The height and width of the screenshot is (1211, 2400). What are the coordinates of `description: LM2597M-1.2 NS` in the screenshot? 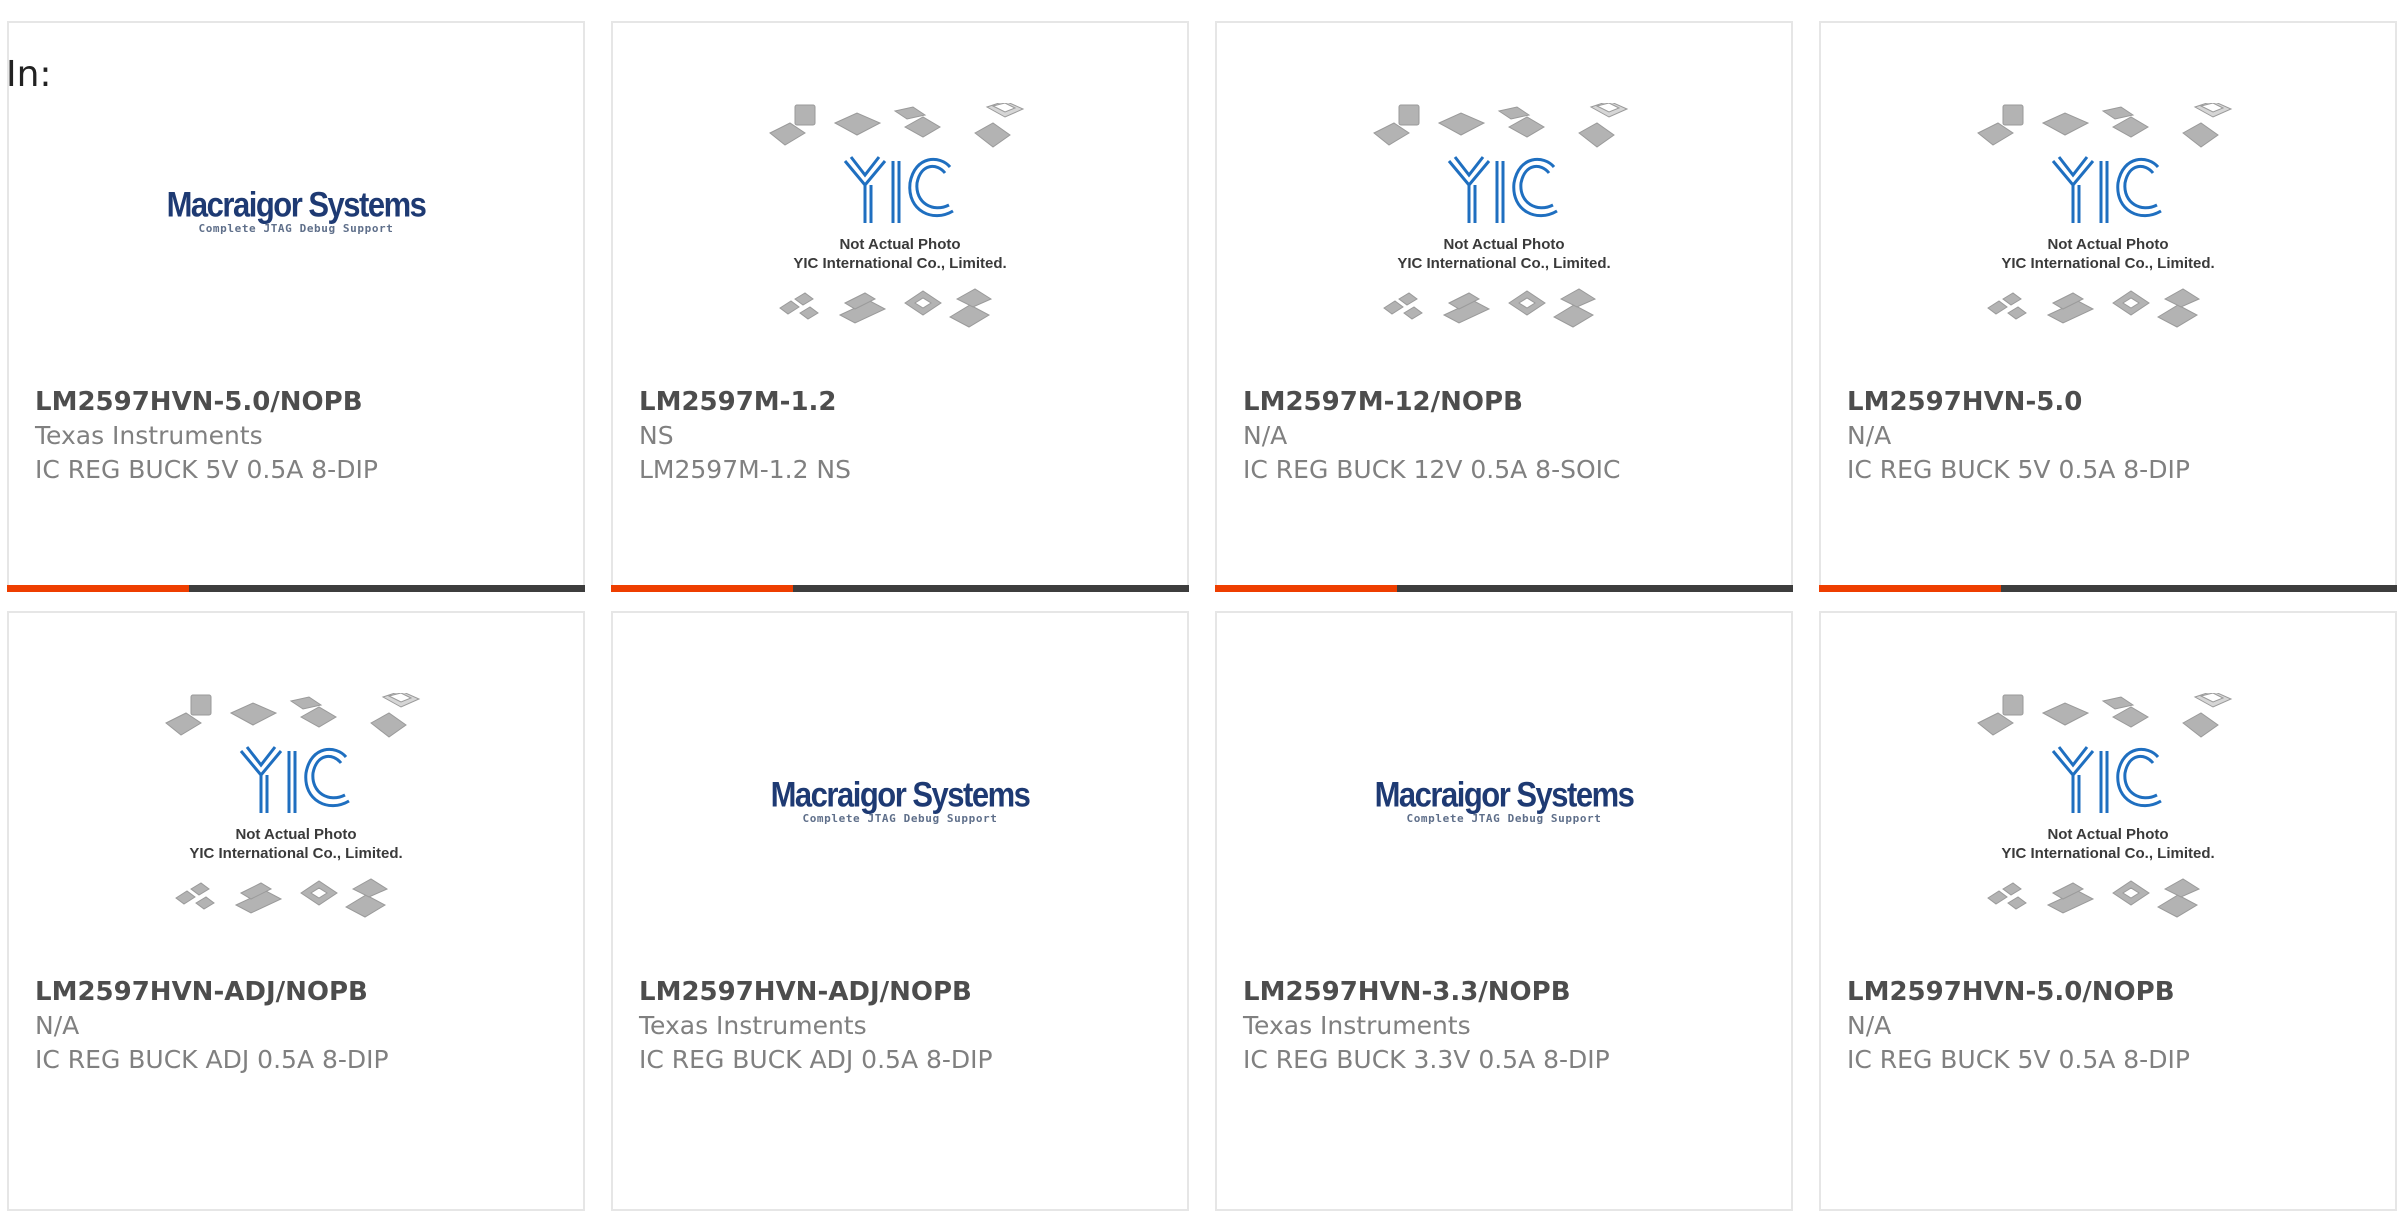 It's located at (745, 469).